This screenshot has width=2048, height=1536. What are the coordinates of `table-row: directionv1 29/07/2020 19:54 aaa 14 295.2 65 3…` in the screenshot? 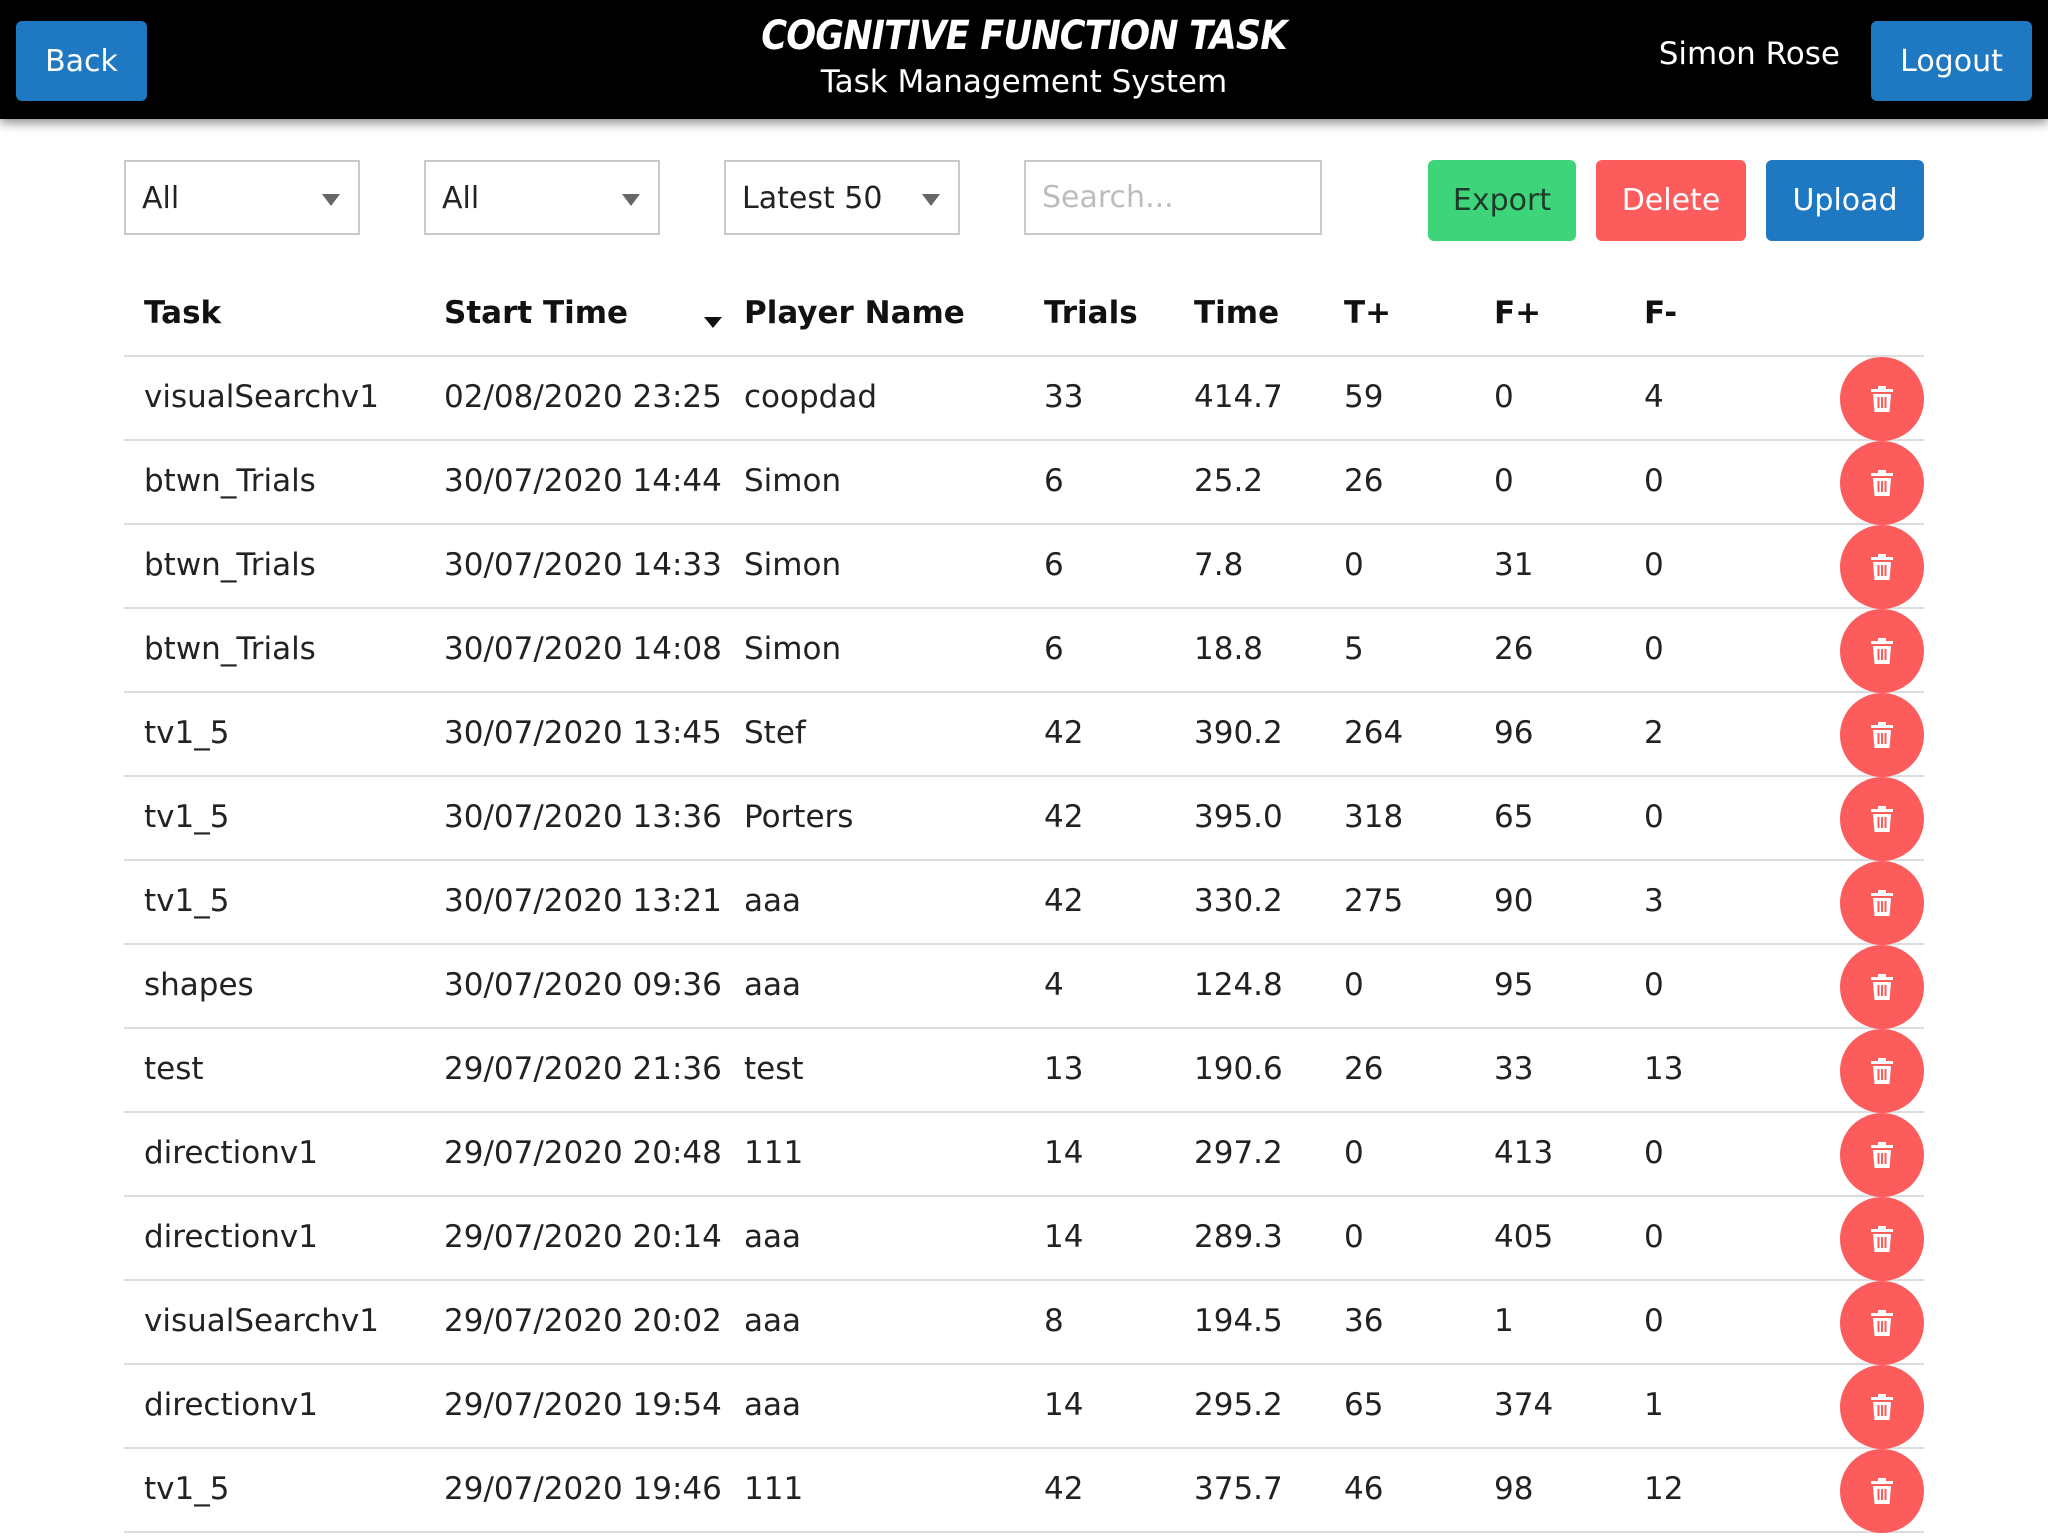 It's located at (1024, 1407).